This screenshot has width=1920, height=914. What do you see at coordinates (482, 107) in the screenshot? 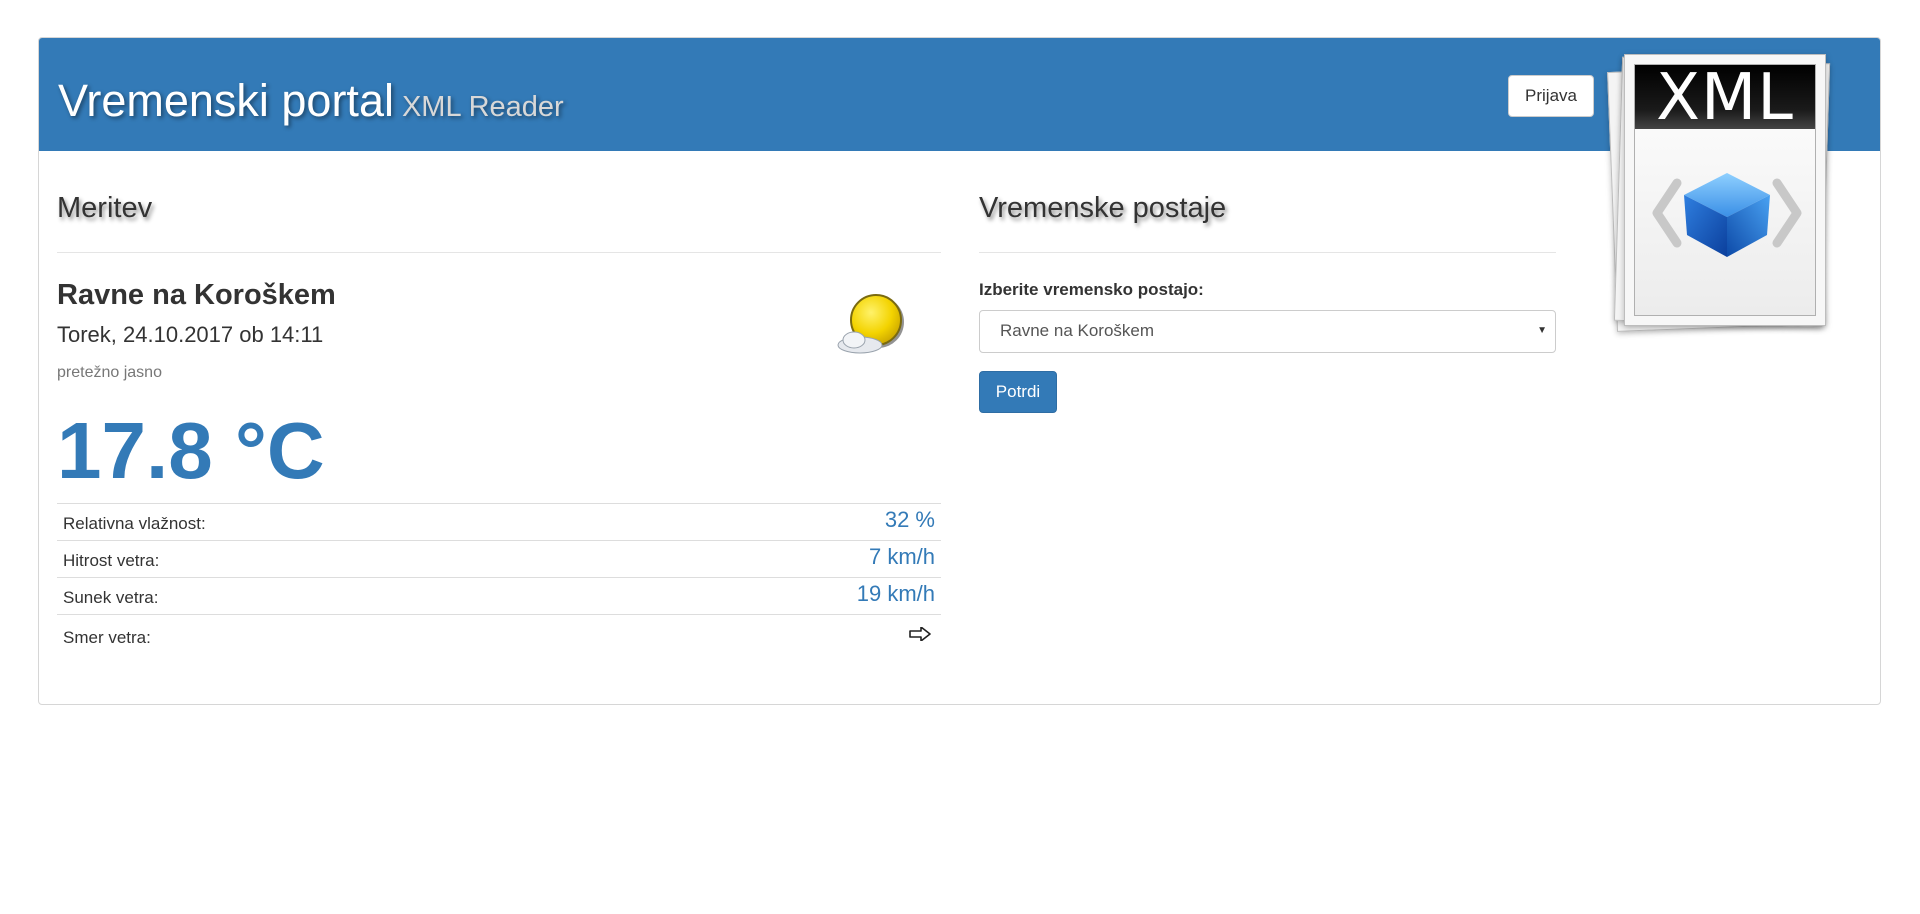
I see `app-subtitle: XML Reader` at bounding box center [482, 107].